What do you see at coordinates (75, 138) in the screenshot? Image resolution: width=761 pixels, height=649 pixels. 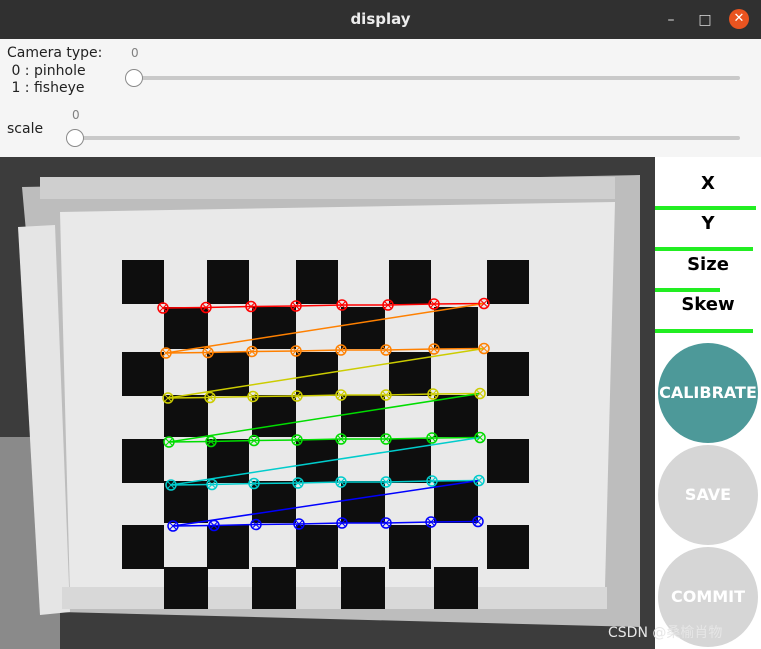 I see `scale-slider-knob` at bounding box center [75, 138].